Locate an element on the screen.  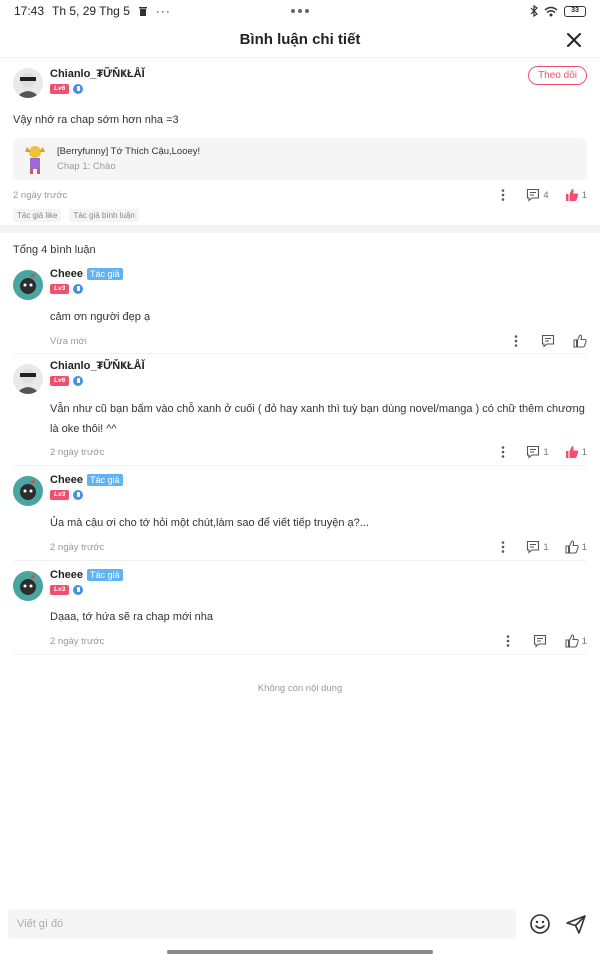
comment-text: Dạaa, tớ hứa sẽ ra chap mới nha is located at coordinates (132, 617).